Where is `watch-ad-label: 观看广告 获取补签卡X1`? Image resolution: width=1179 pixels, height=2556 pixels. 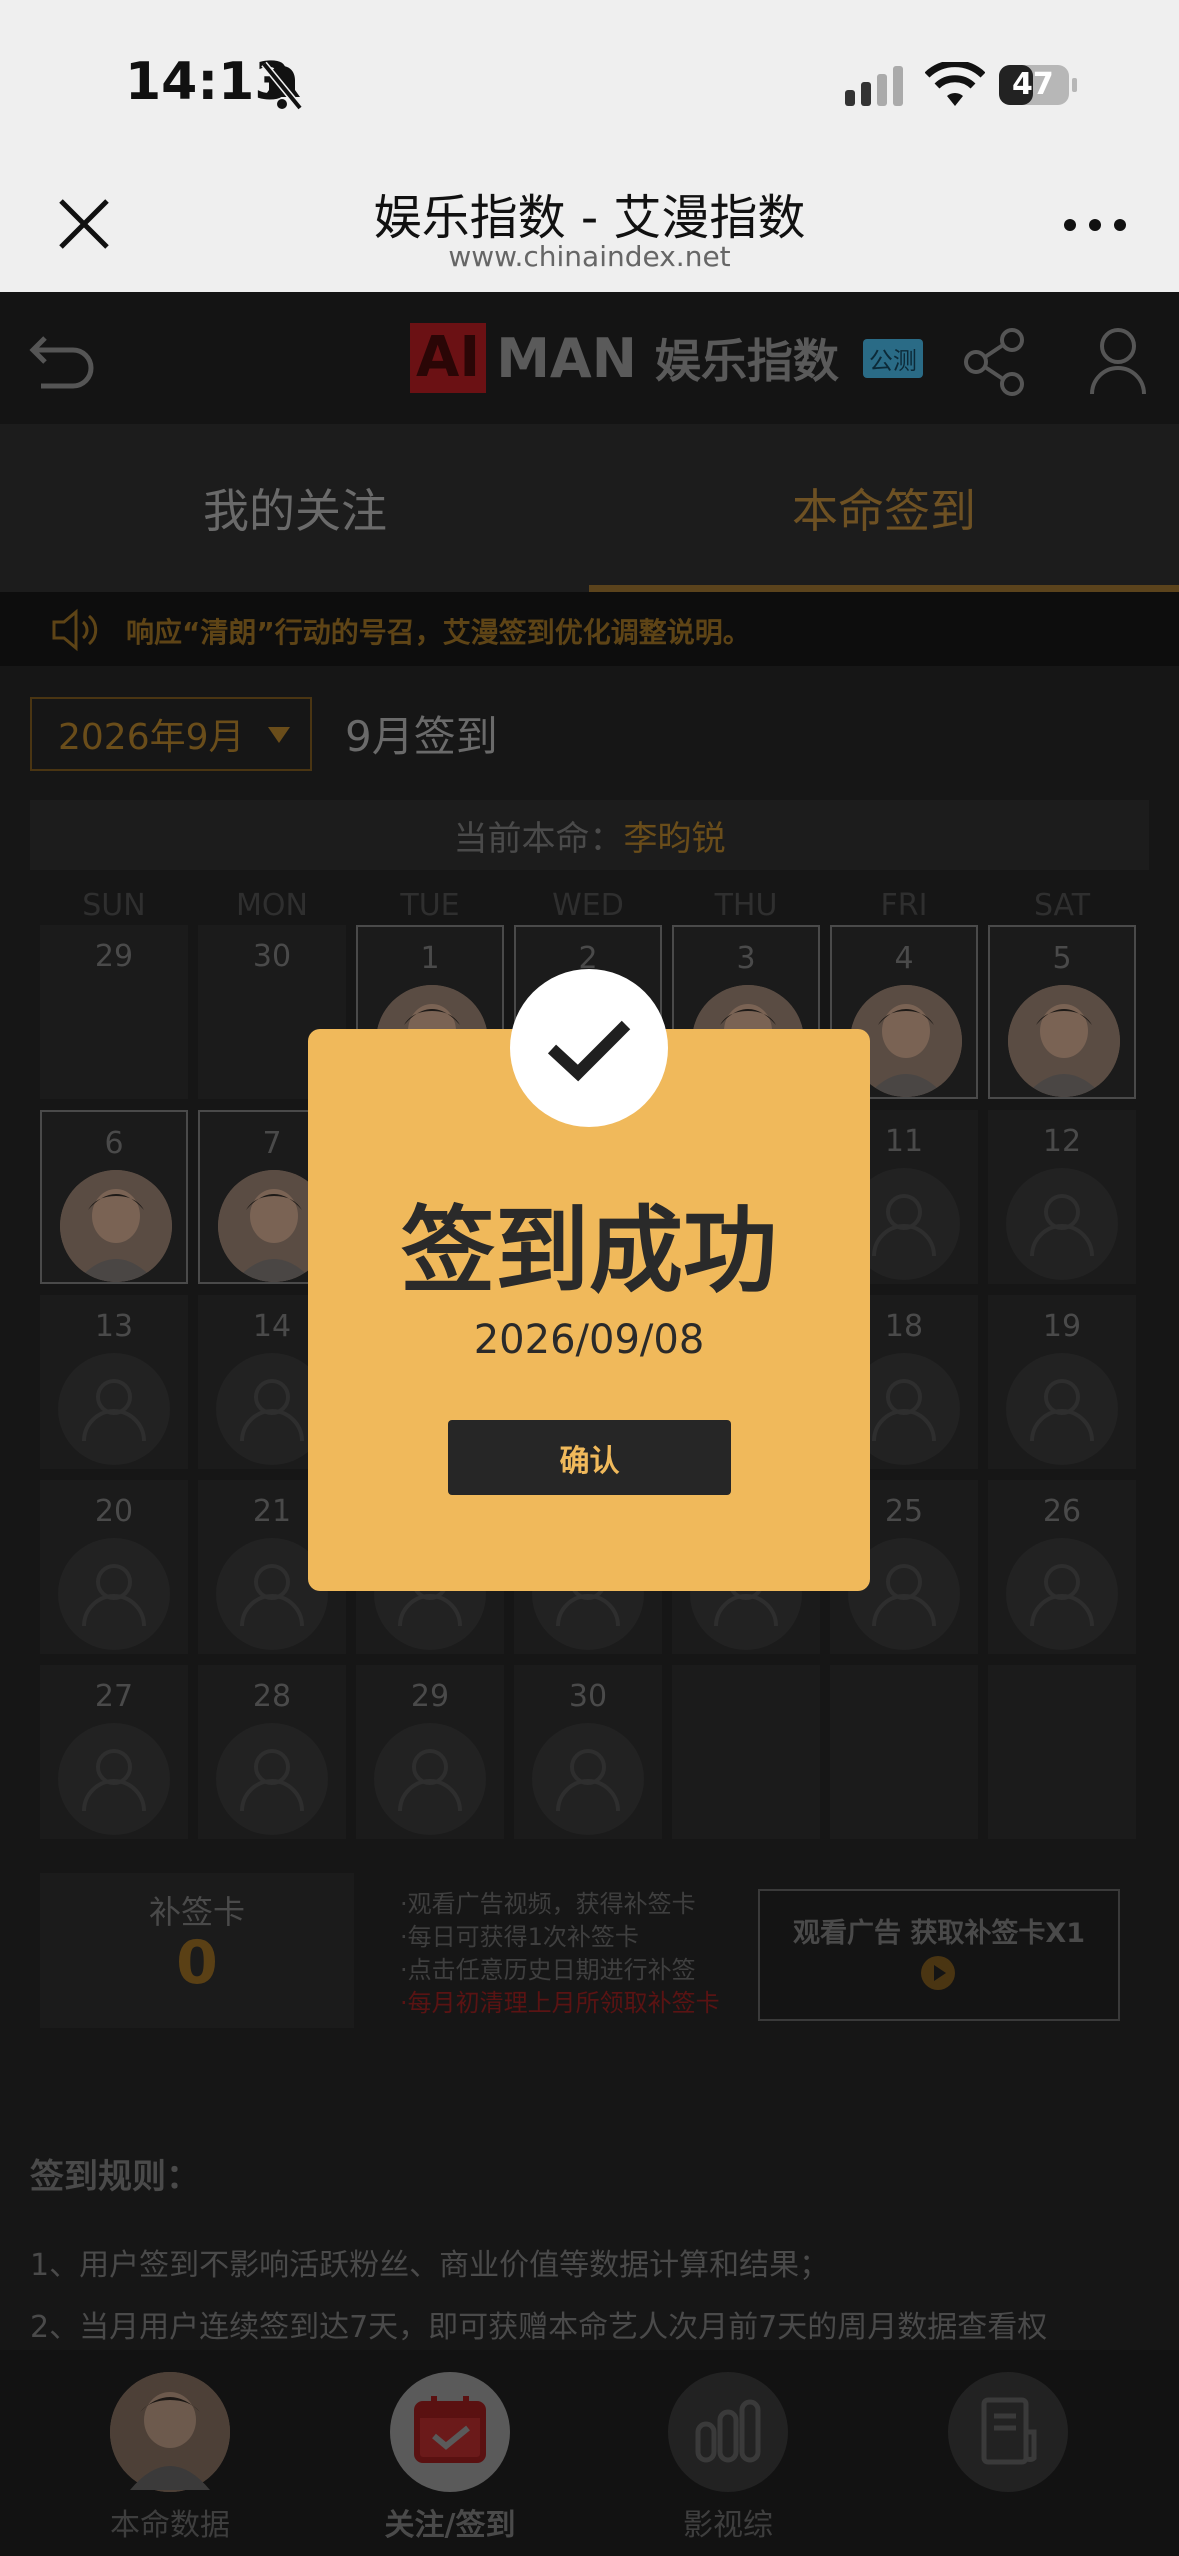
watch-ad-label: 观看广告 获取补签卡X1 is located at coordinates (938, 1933).